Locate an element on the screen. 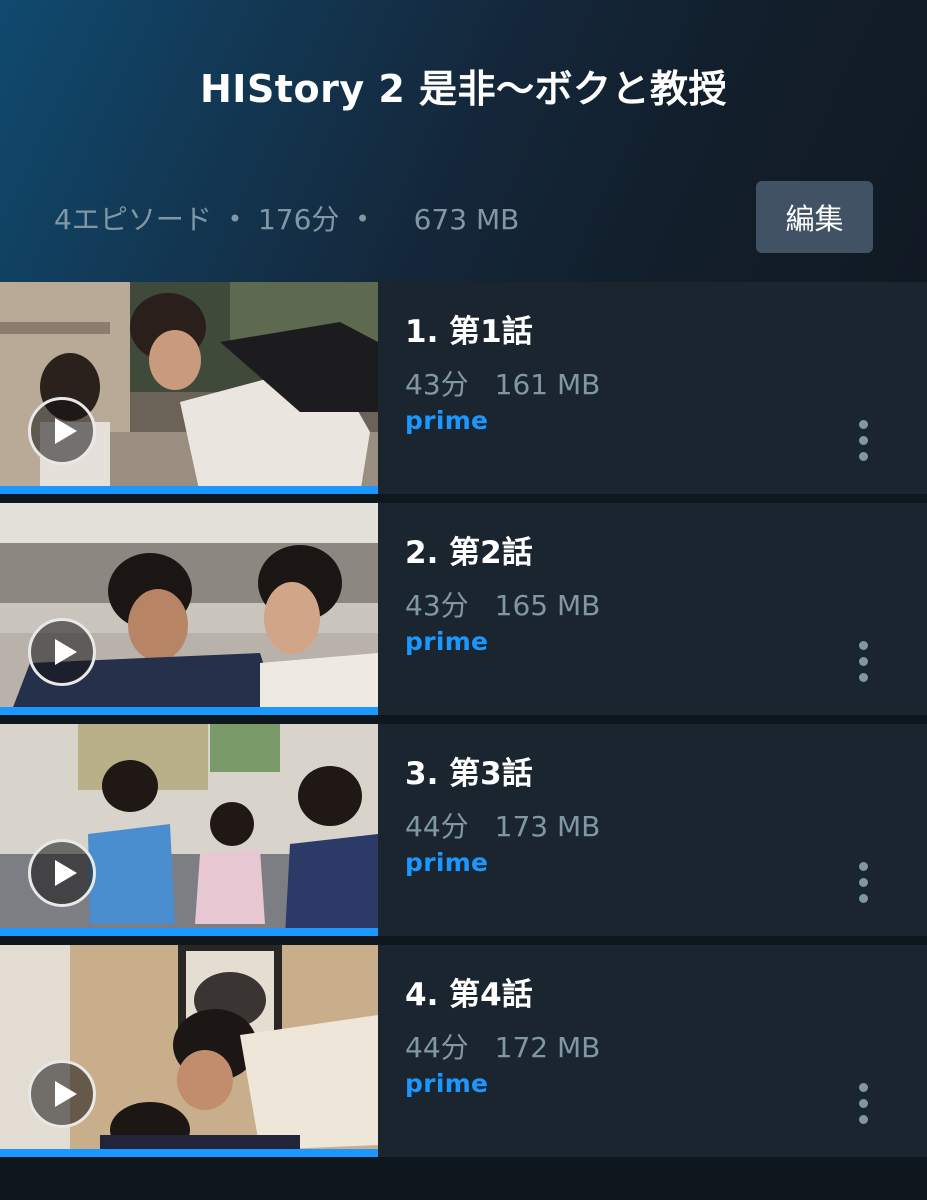  total-size: 673 MB is located at coordinates (466, 219).